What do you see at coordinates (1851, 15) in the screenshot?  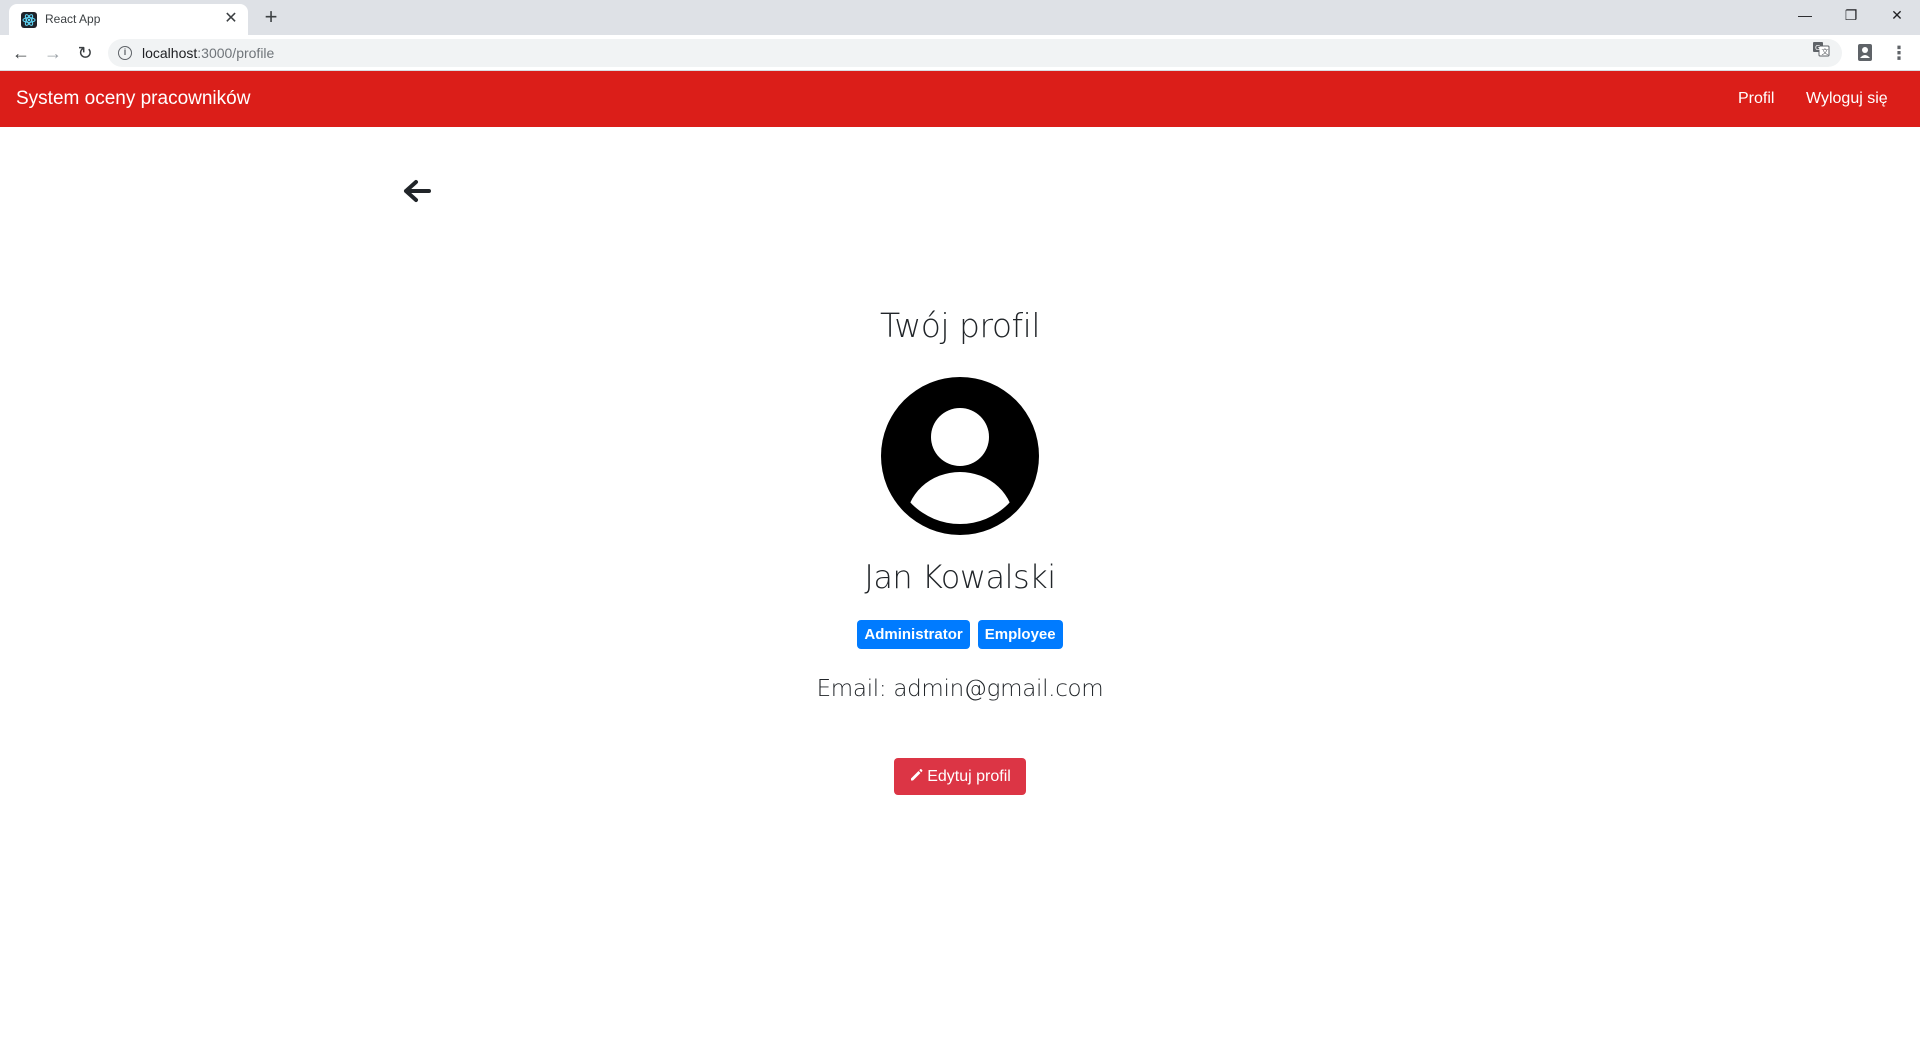 I see `window-maximize-button: ❐` at bounding box center [1851, 15].